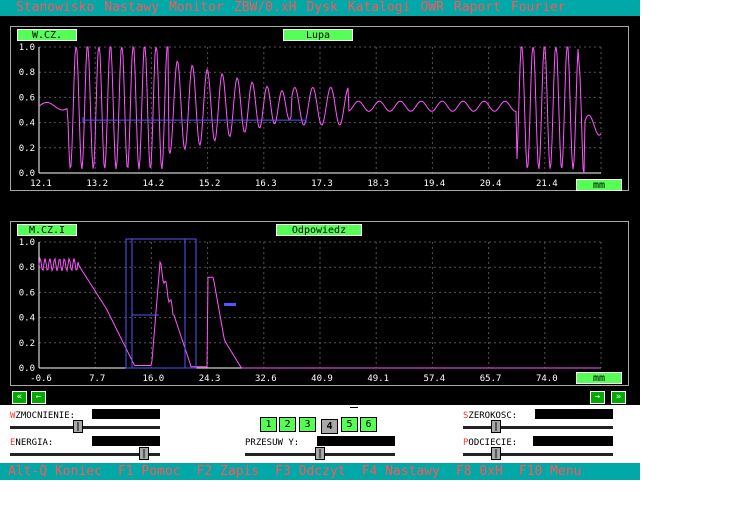 This screenshot has width=737, height=507. Describe the element at coordinates (356, 441) in the screenshot. I see `przesuw-value` at that location.